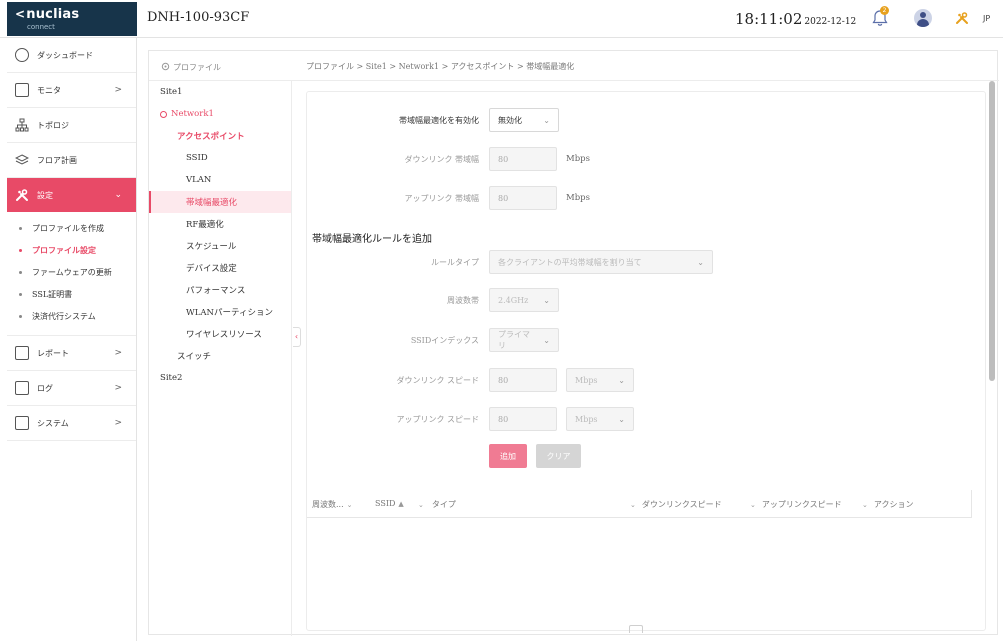 Image resolution: width=1003 pixels, height=641 pixels. What do you see at coordinates (71, 388) in the screenshot?
I see `nav-log: ログ >` at bounding box center [71, 388].